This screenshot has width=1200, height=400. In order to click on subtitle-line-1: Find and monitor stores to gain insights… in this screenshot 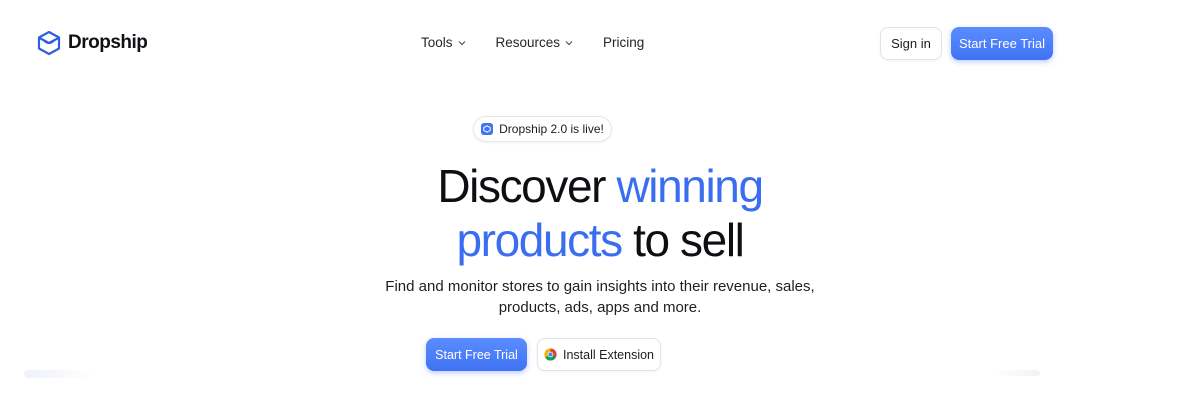, I will do `click(600, 286)`.